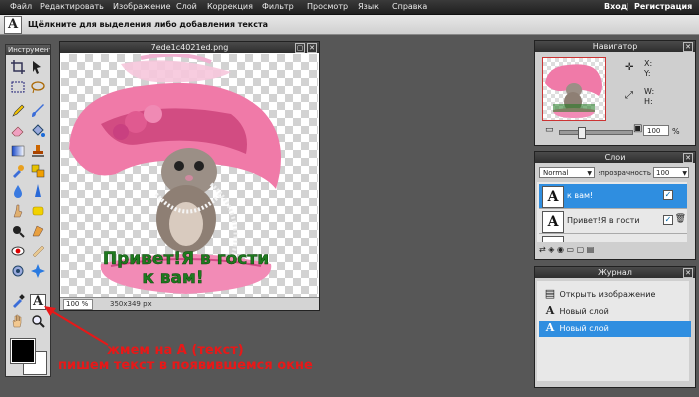 The image size is (699, 397). Describe the element at coordinates (175, 350) in the screenshot. I see `annotation-line-1: жмем на А (текст)` at that location.